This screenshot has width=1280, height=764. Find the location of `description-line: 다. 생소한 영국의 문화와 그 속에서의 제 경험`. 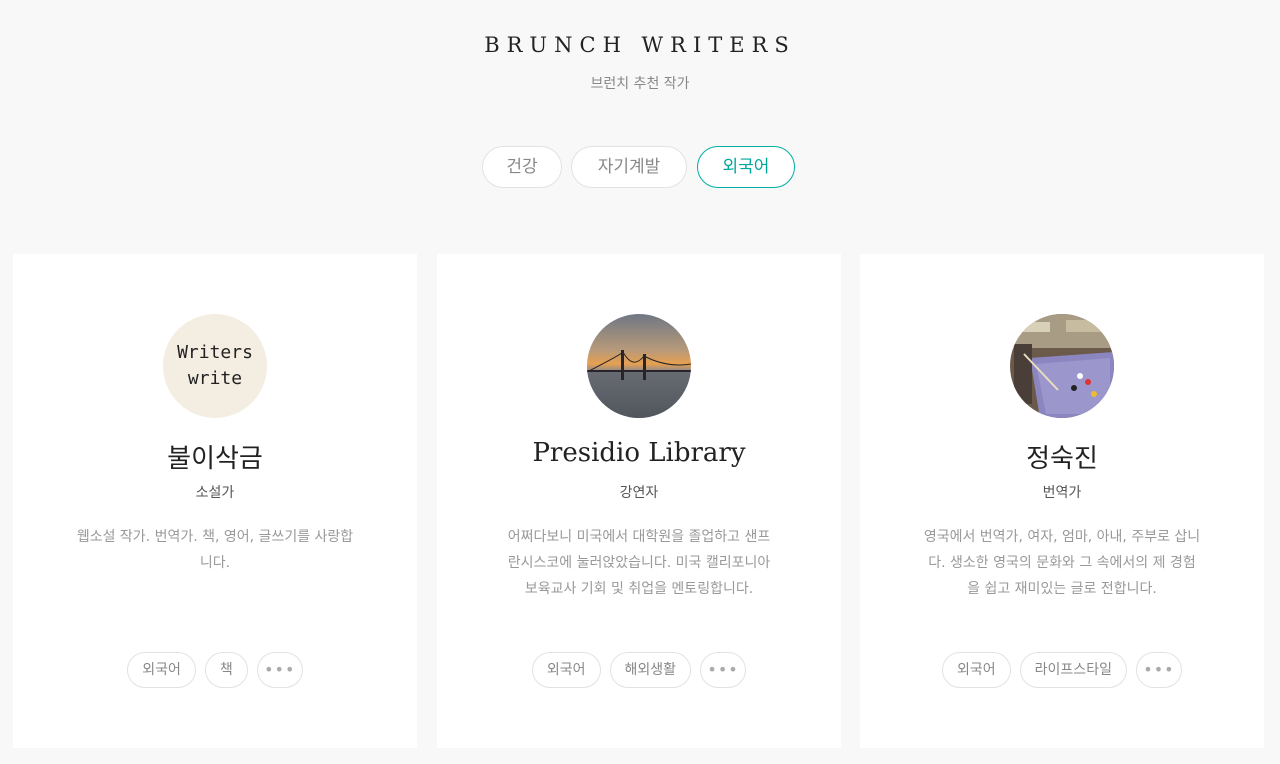

description-line: 다. 생소한 영국의 문화와 그 속에서의 제 경험 is located at coordinates (1062, 563).